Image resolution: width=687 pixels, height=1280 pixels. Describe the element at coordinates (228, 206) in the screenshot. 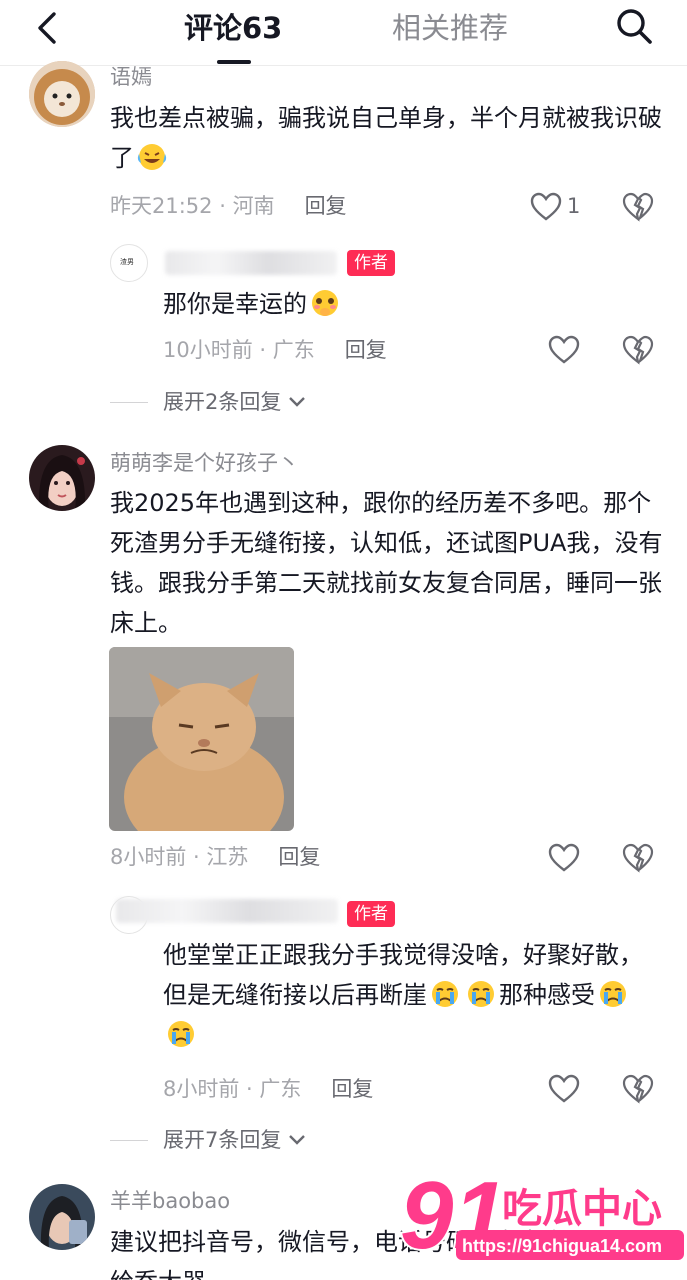

I see `comment-meta: 昨天21:52 · 河南 回复` at that location.